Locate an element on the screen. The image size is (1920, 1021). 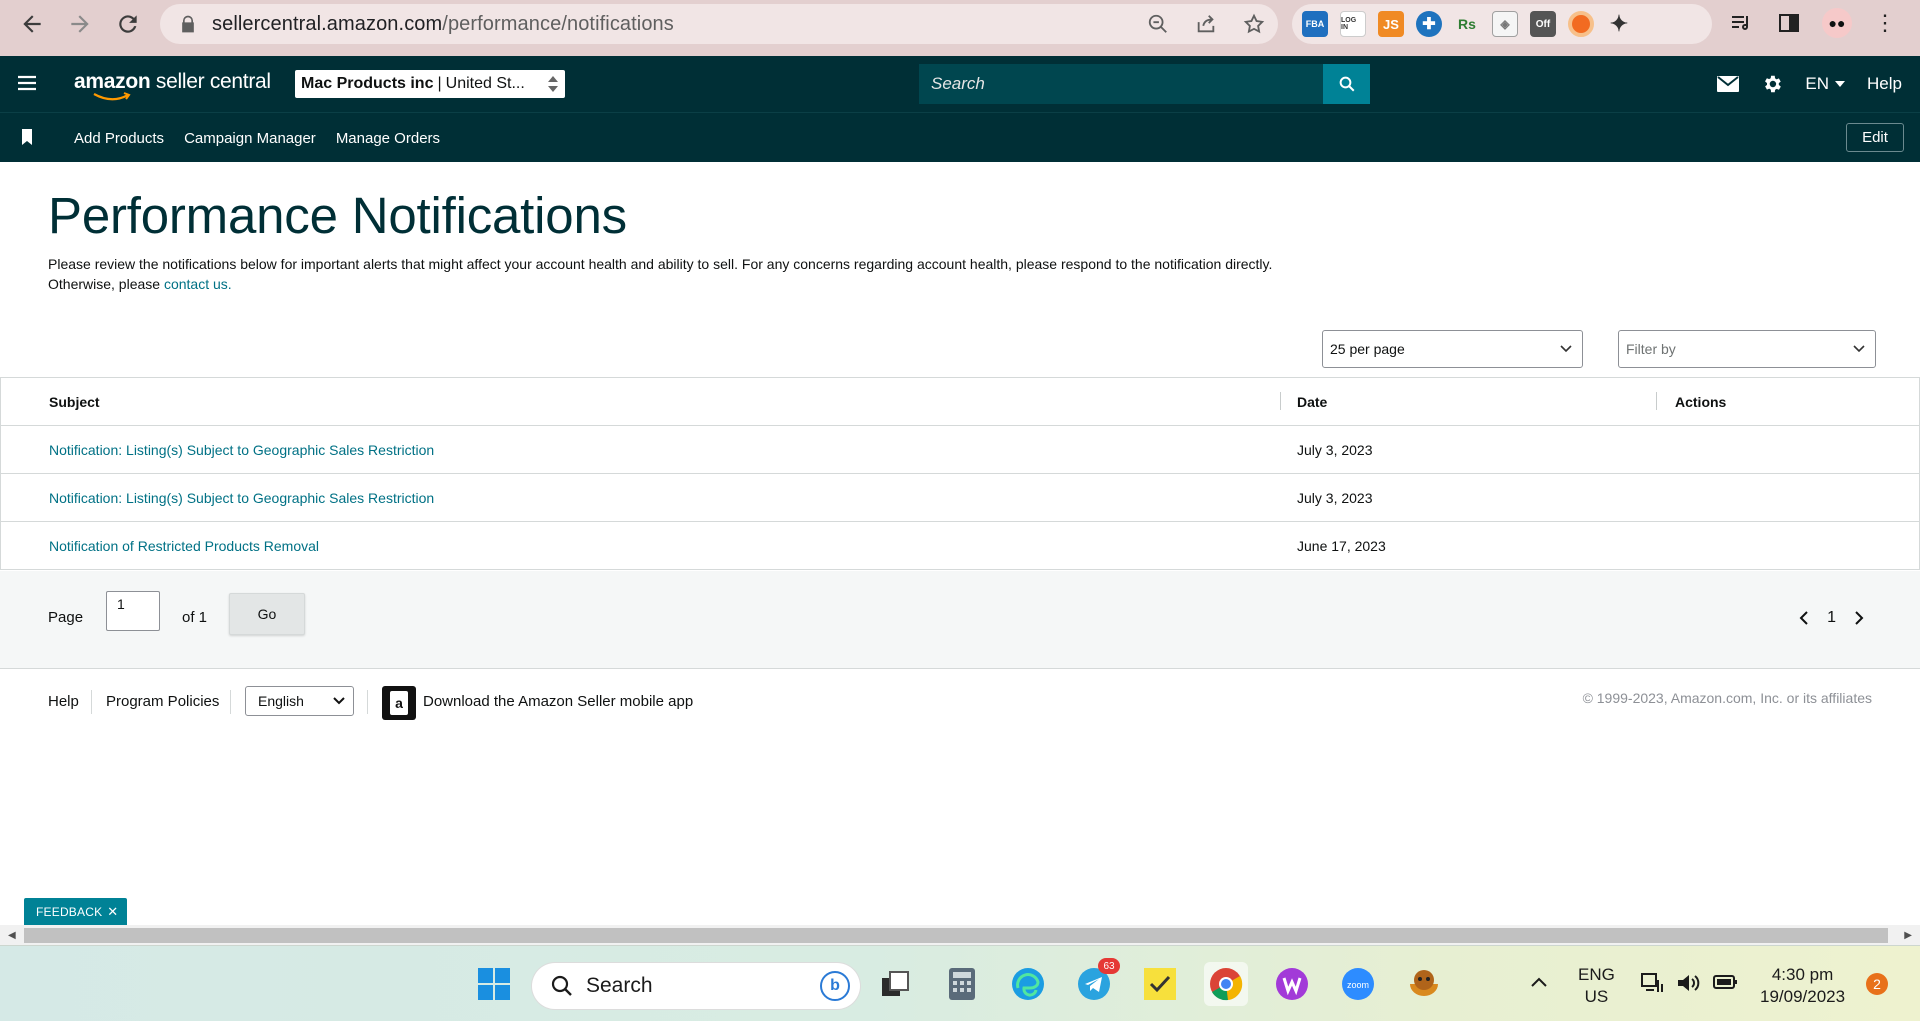
next-page-icon is located at coordinates (1859, 618).